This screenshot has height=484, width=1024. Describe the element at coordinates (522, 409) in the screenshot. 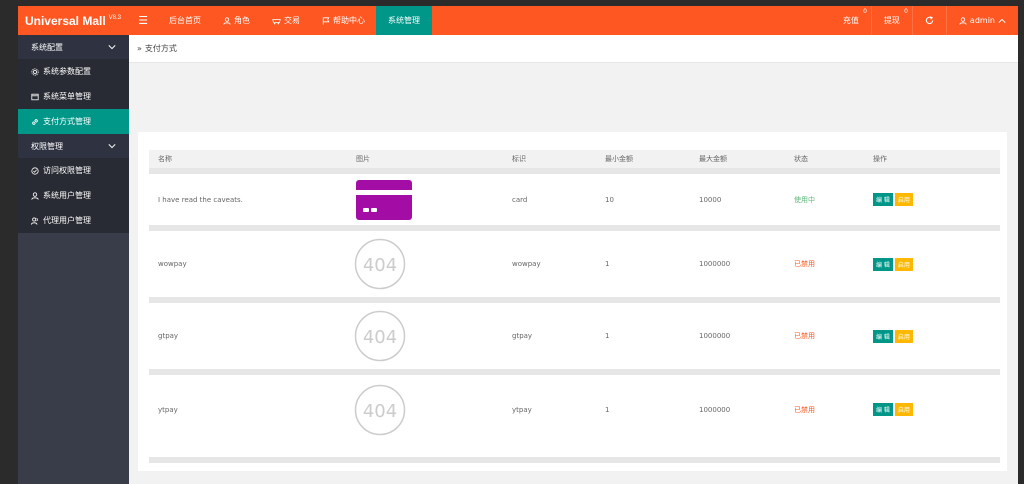

I see `cell-code: ytpay` at that location.